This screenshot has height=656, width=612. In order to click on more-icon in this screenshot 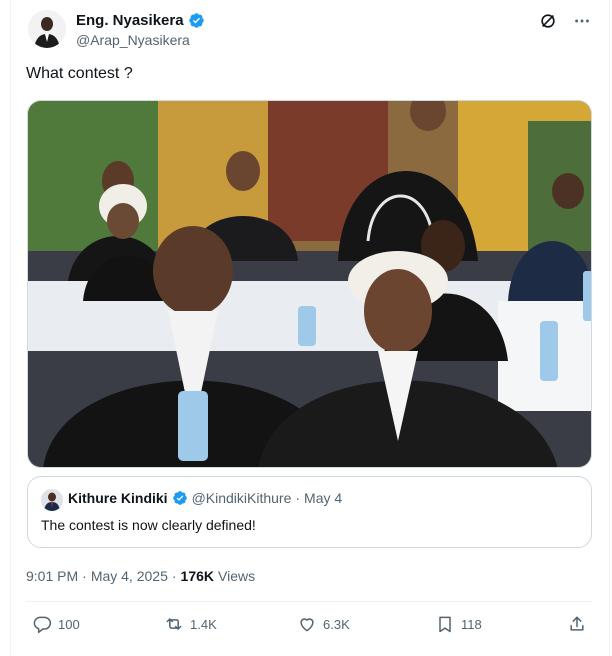, I will do `click(582, 21)`.